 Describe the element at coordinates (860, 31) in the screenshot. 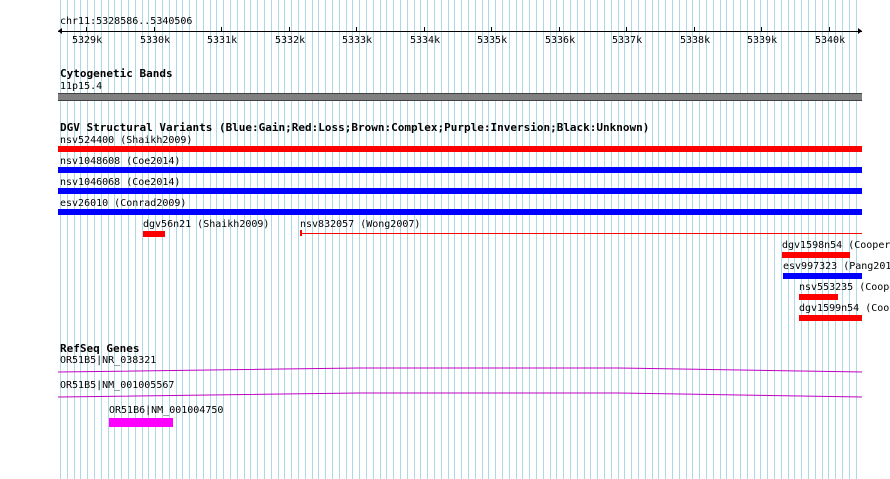

I see `ruler-right-arrow` at that location.